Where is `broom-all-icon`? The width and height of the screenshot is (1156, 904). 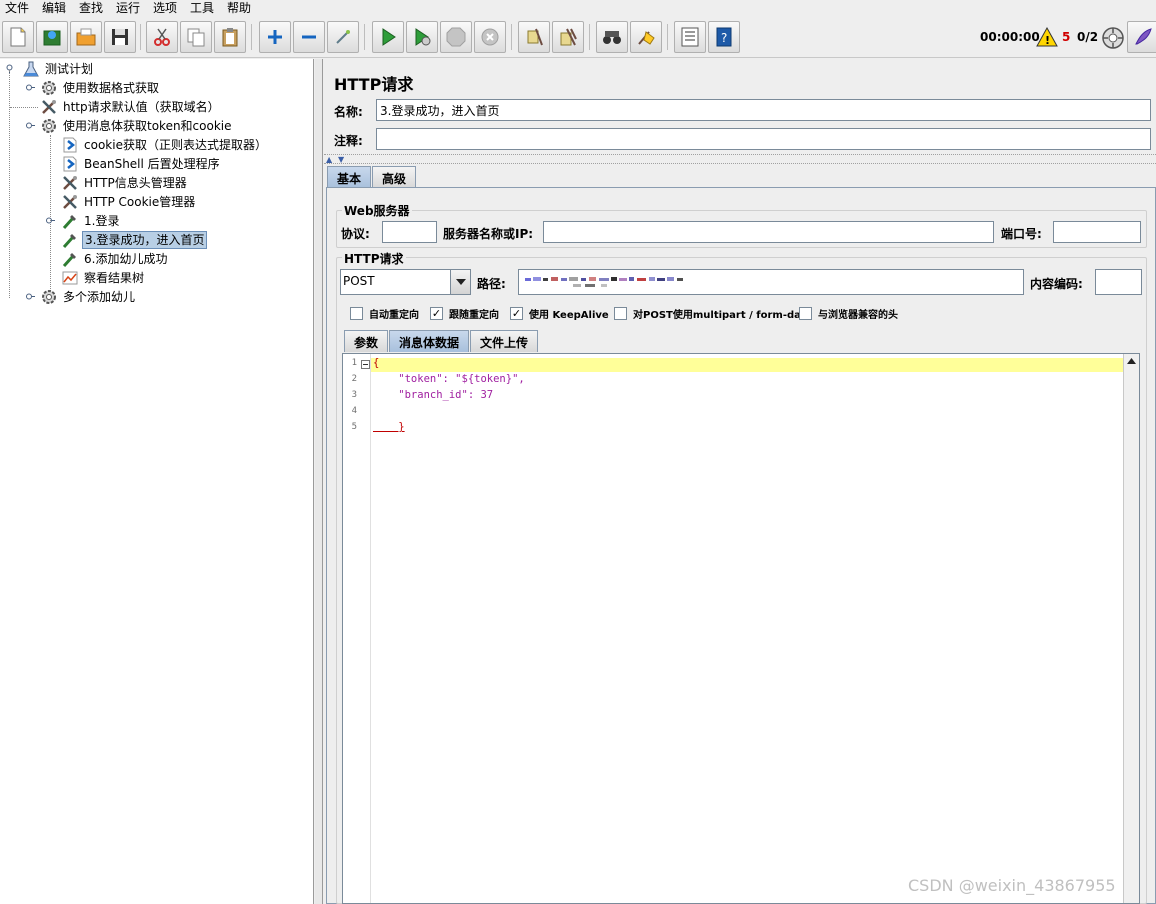 broom-all-icon is located at coordinates (568, 37).